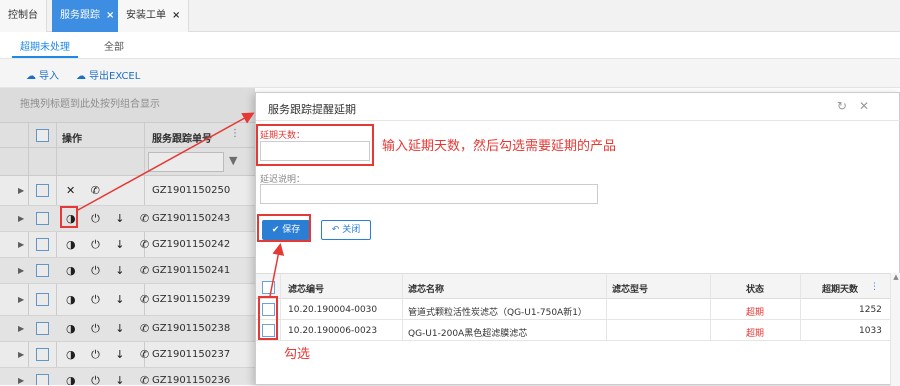 The height and width of the screenshot is (386, 900). Describe the element at coordinates (45, 45) in the screenshot. I see `subtab-overdue: 超期未处理` at that location.